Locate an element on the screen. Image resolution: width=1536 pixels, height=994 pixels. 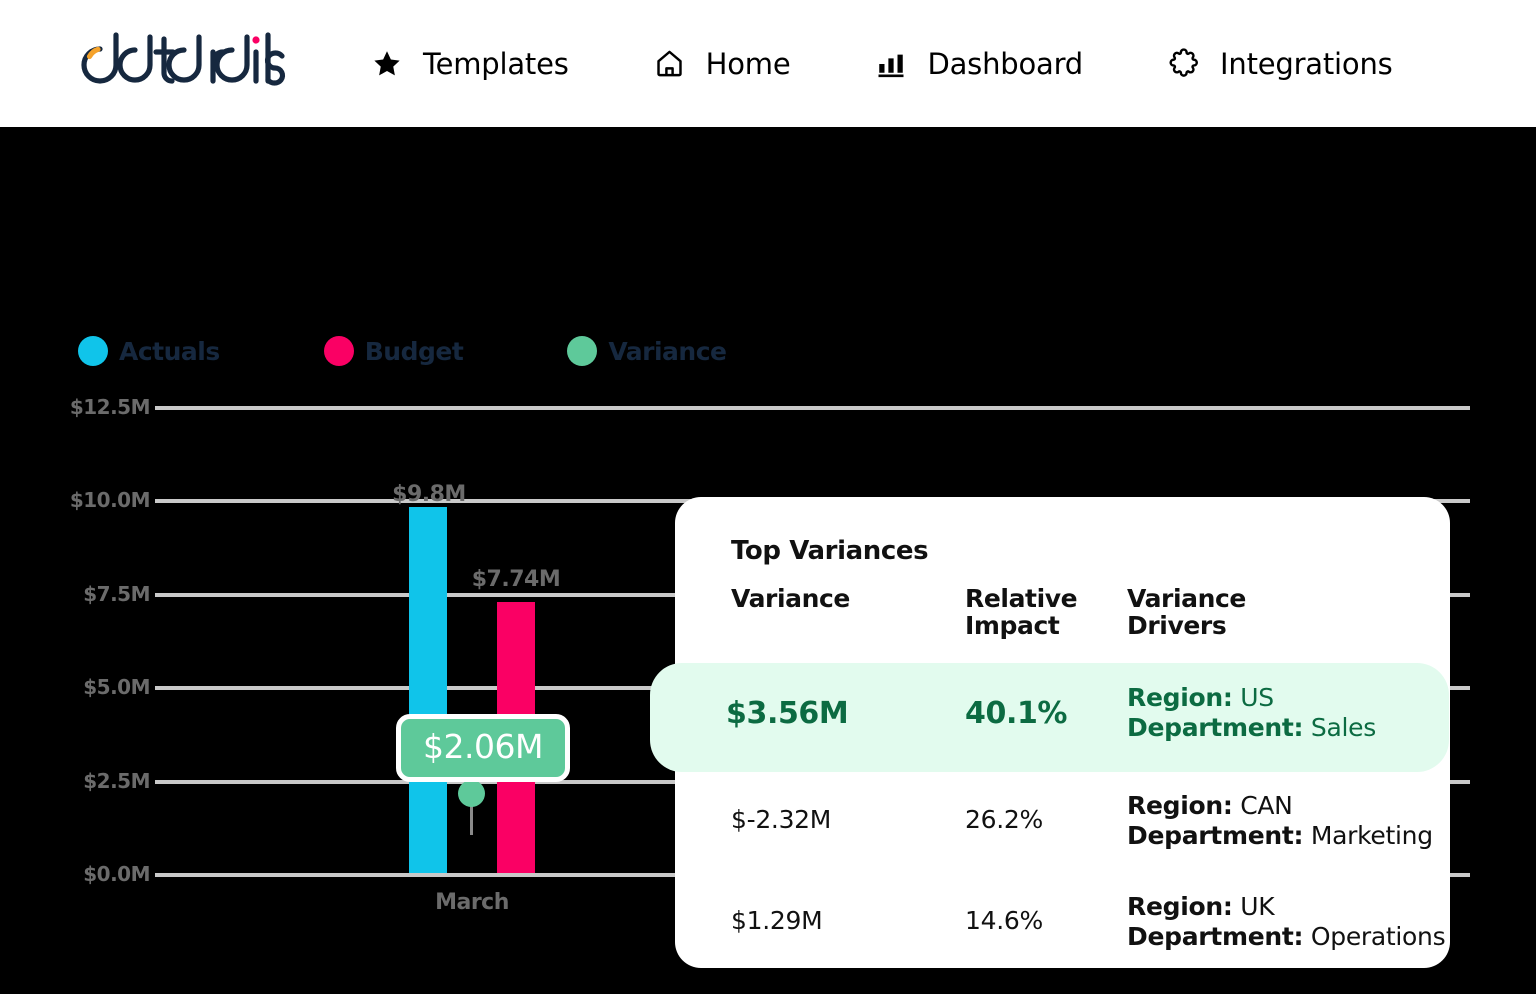
row-region-value: CAN is located at coordinates (1266, 805).